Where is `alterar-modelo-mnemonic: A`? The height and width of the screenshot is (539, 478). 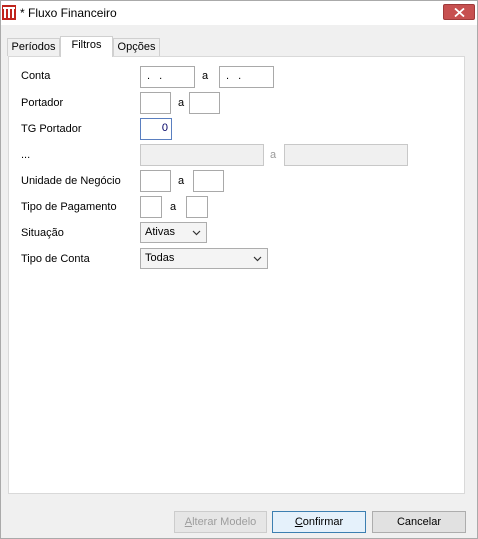
alterar-modelo-mnemonic: A is located at coordinates (188, 522).